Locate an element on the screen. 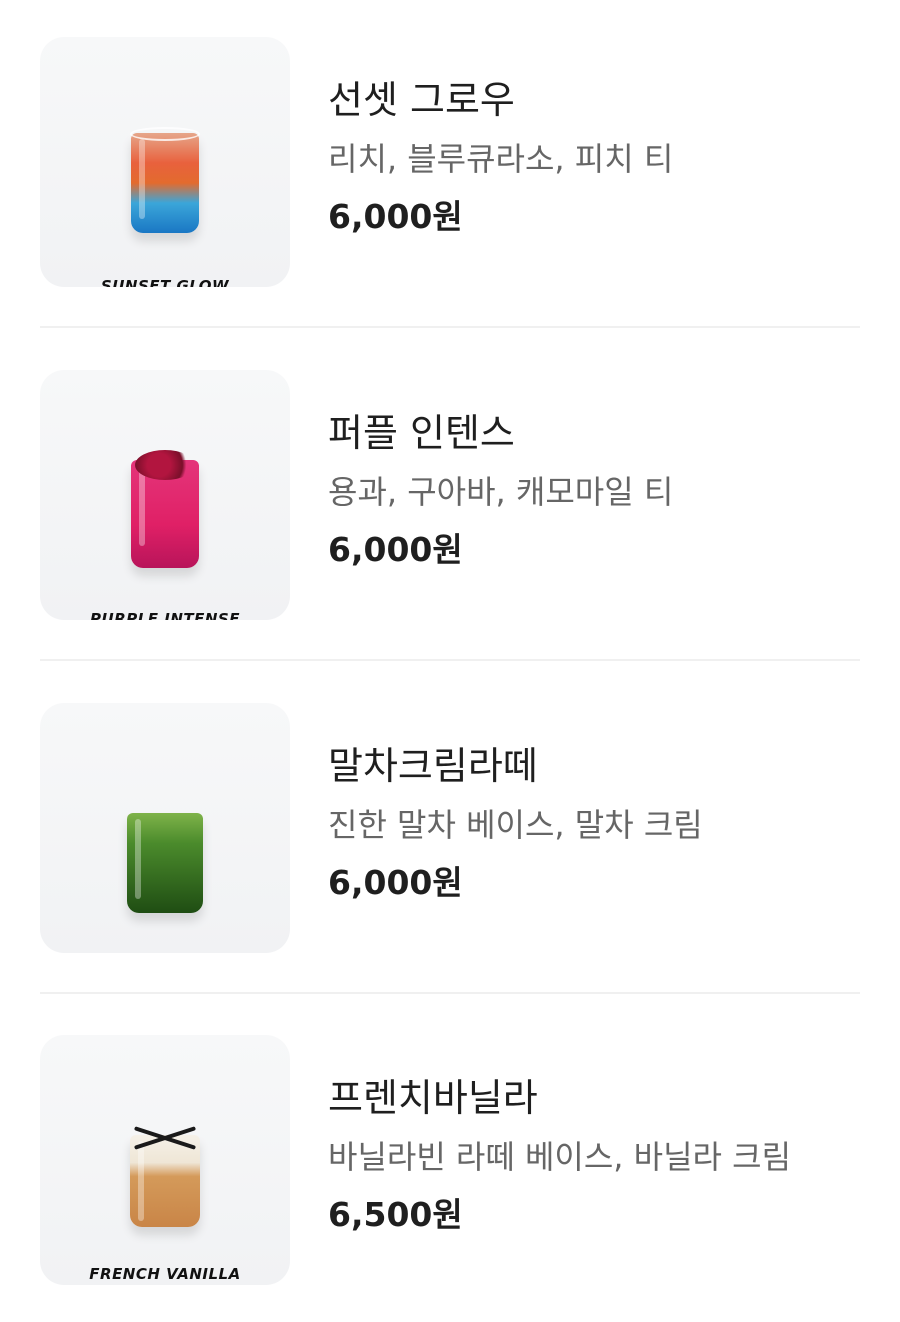  menu-item-name: 선셋 그로우 is located at coordinates (421, 100).